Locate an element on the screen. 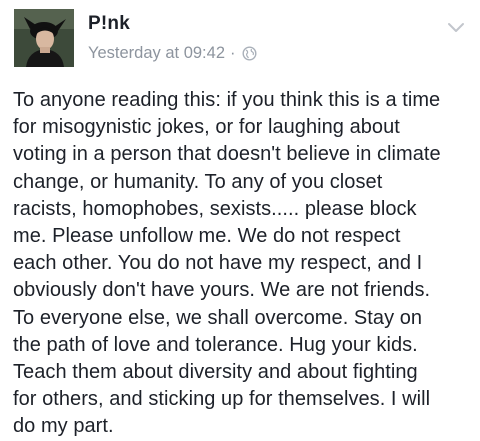 The width and height of the screenshot is (480, 441). author-name: P!nk is located at coordinates (109, 24).